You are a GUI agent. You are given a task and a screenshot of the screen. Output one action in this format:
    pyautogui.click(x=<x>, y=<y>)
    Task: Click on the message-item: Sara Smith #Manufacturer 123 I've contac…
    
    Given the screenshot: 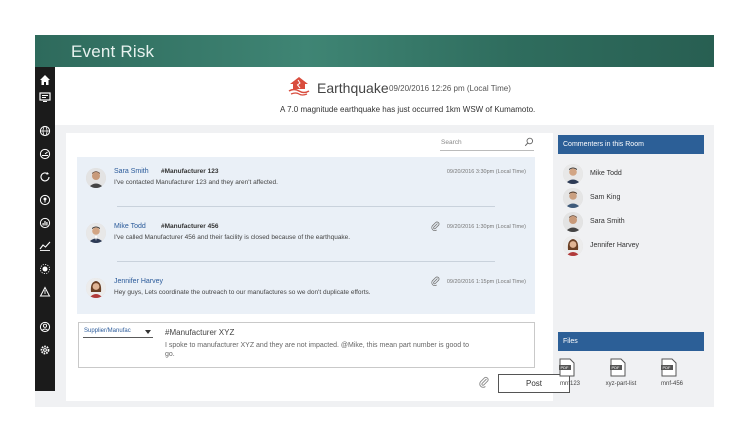 What is the action you would take?
    pyautogui.click(x=306, y=182)
    